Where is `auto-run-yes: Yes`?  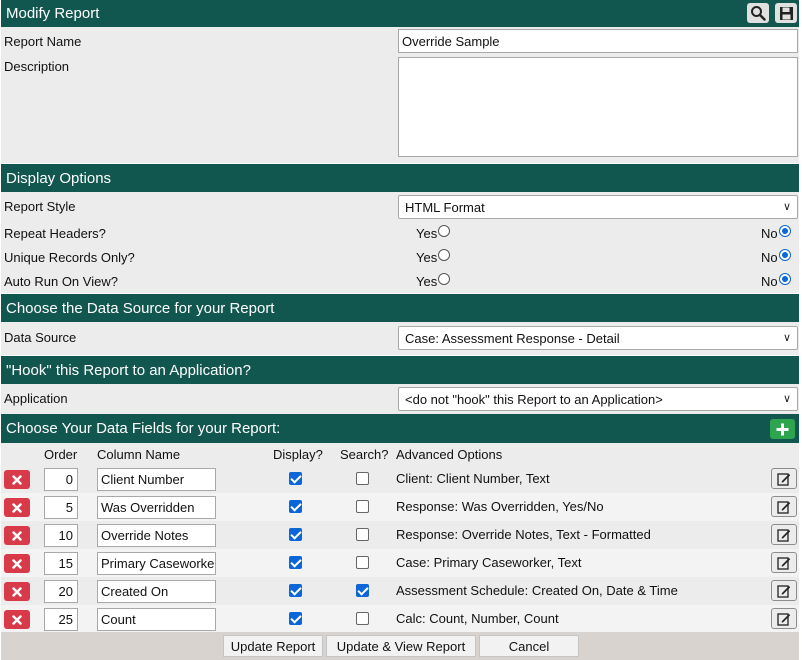 auto-run-yes: Yes is located at coordinates (433, 280).